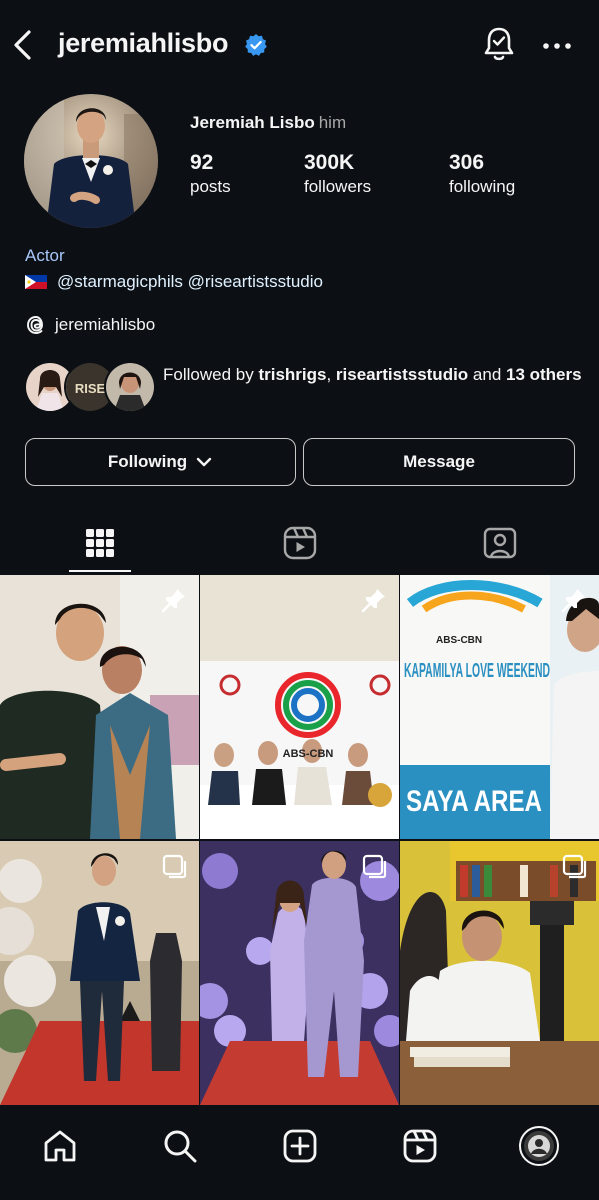 The image size is (599, 1200). What do you see at coordinates (204, 462) in the screenshot?
I see `chevron-down-icon` at bounding box center [204, 462].